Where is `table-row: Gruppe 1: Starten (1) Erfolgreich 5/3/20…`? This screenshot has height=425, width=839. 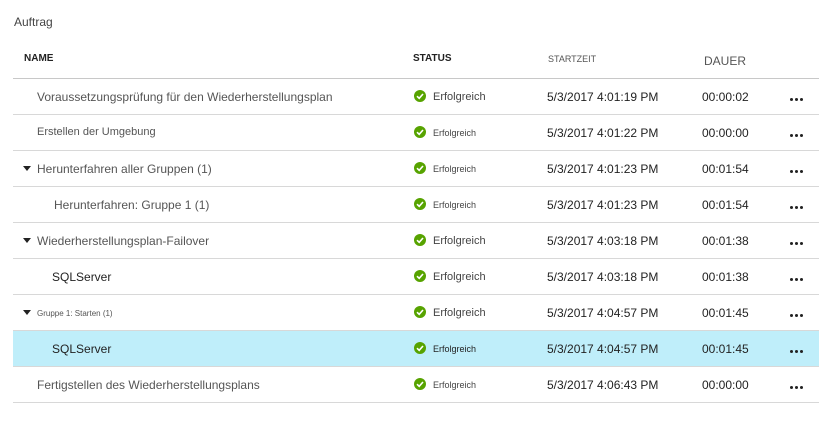
table-row: Gruppe 1: Starten (1) Erfolgreich 5/3/20… is located at coordinates (416, 313).